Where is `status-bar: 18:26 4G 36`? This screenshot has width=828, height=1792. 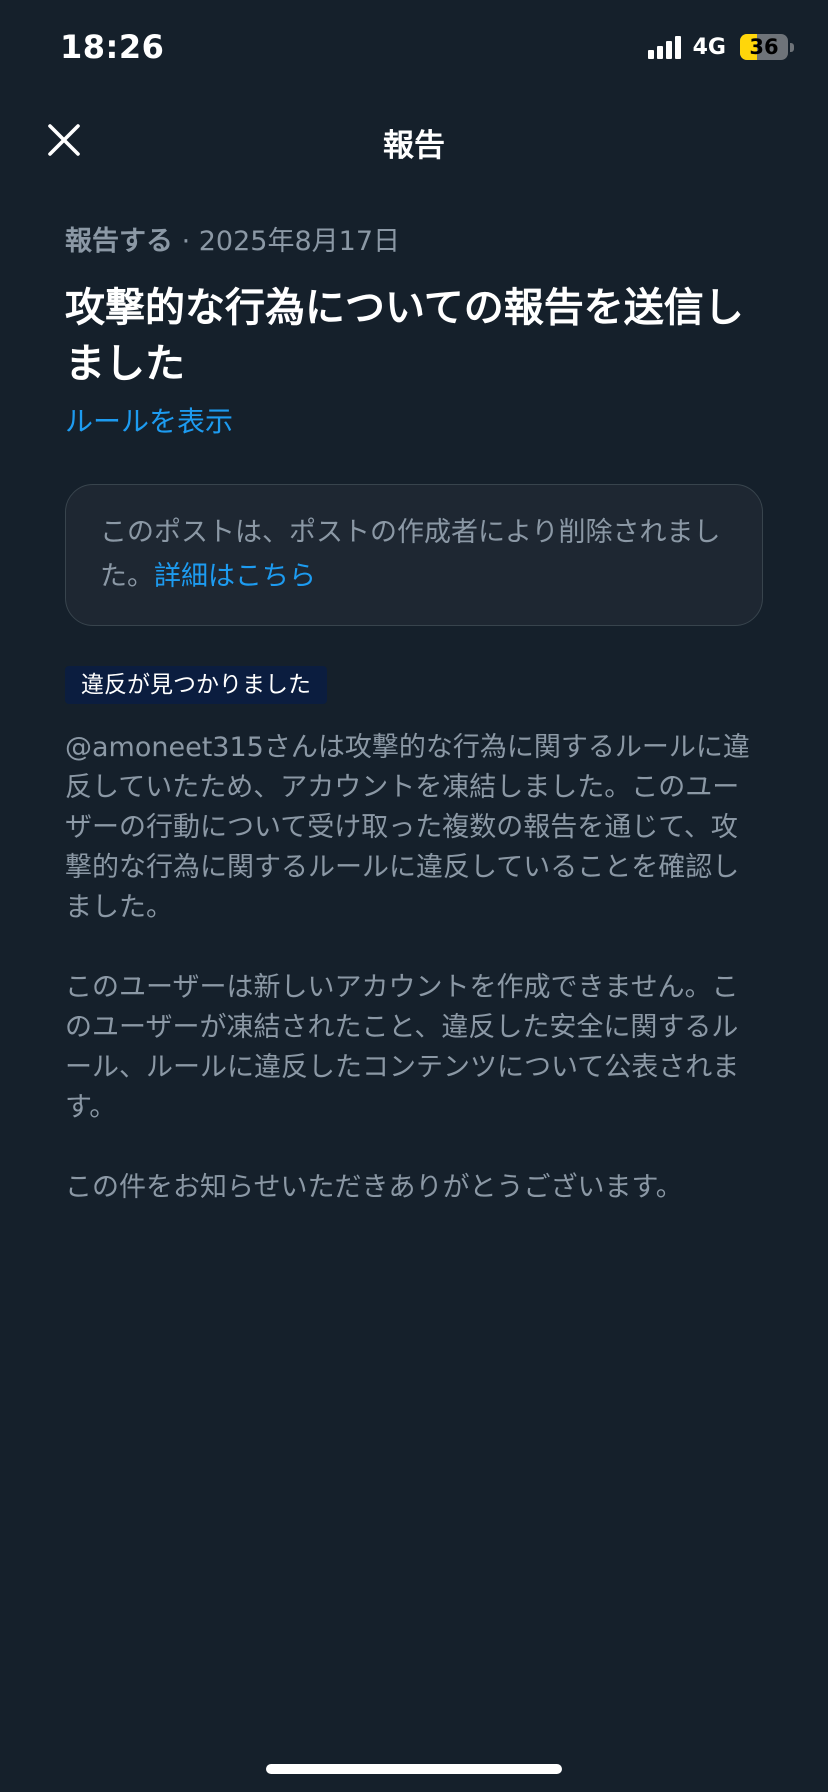
status-bar: 18:26 4G 36 is located at coordinates (414, 50).